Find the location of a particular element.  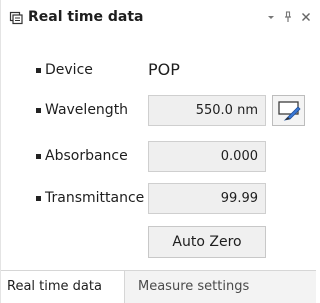

absorbance-row: Absorbance 0.000 is located at coordinates (158, 157).